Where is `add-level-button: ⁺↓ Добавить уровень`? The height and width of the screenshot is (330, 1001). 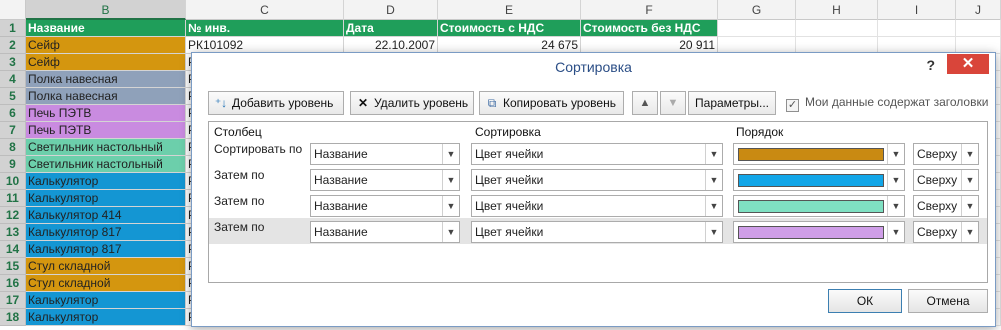
add-level-button: ⁺↓ Добавить уровень is located at coordinates (276, 103).